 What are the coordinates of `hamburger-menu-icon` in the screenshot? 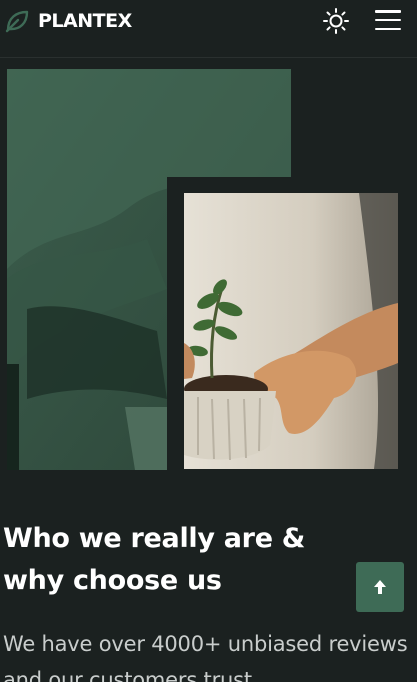 It's located at (388, 20).